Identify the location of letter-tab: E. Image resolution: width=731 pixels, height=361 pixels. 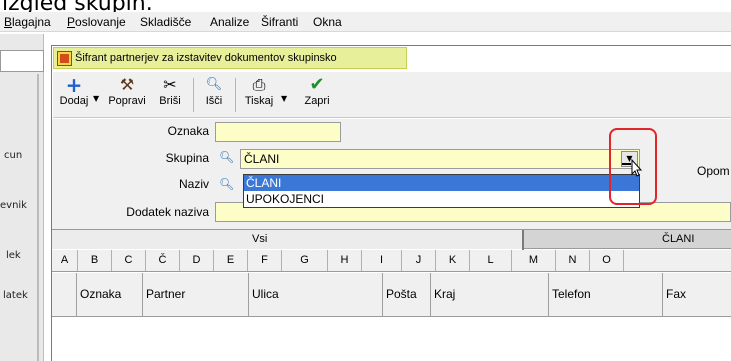
(231, 260).